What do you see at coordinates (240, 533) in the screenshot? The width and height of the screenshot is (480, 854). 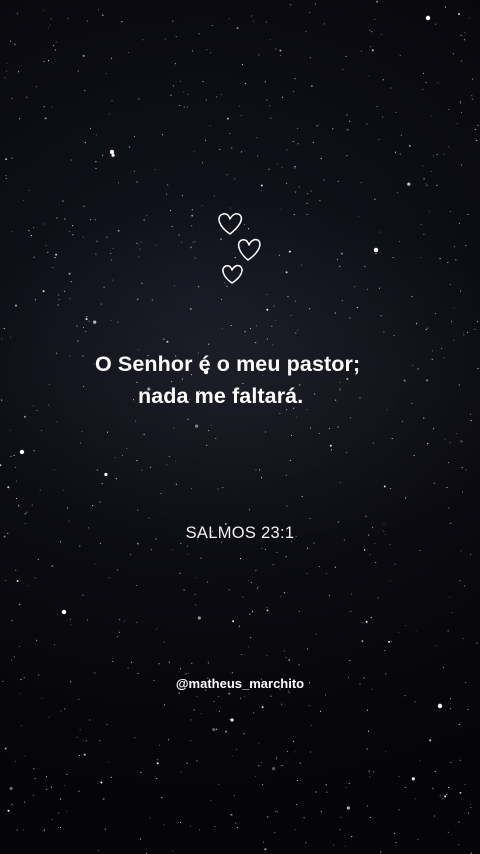 I see `verse-reference: SALMOS 23:1` at bounding box center [240, 533].